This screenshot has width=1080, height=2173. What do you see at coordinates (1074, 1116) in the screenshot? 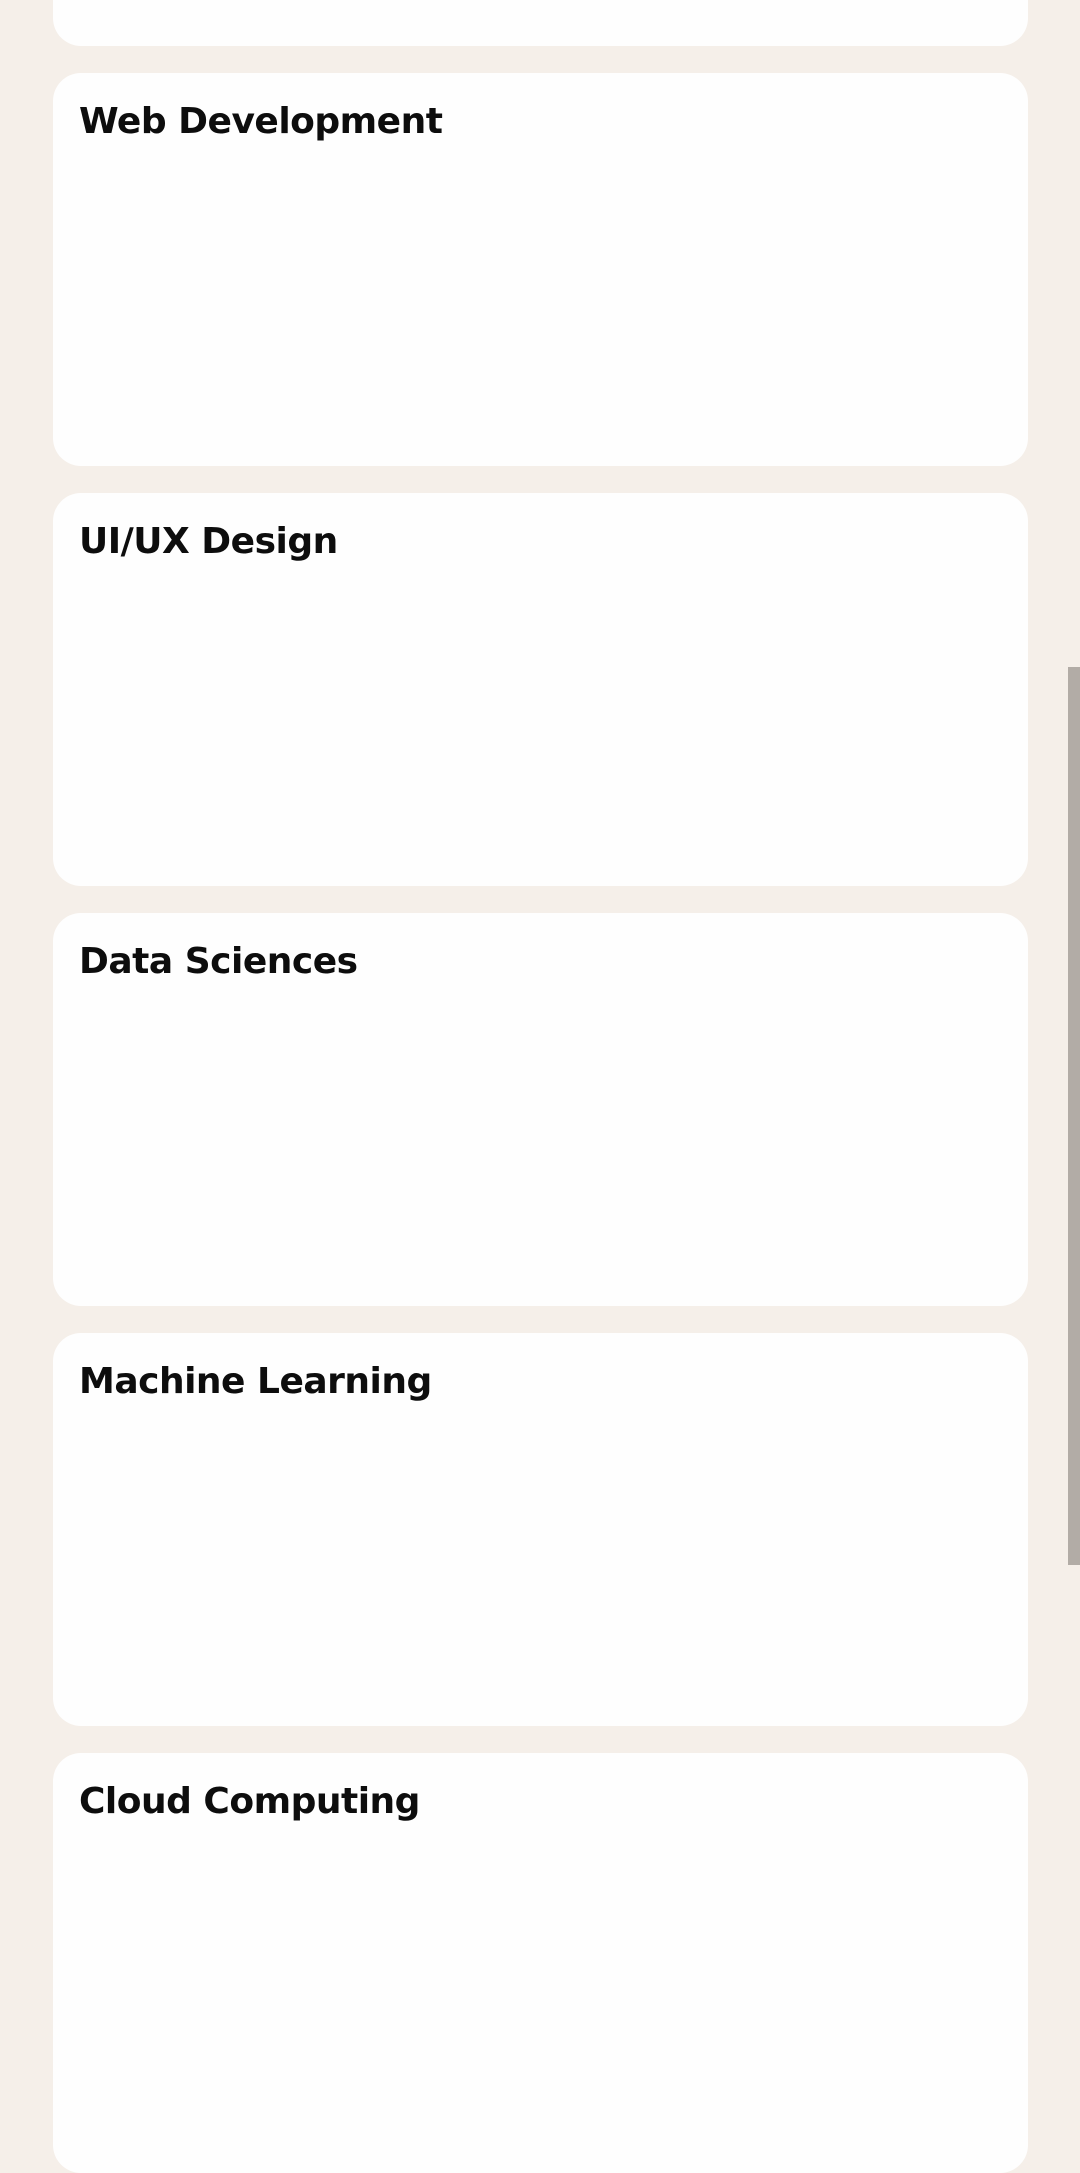
I see `scrollbar-thumb` at bounding box center [1074, 1116].